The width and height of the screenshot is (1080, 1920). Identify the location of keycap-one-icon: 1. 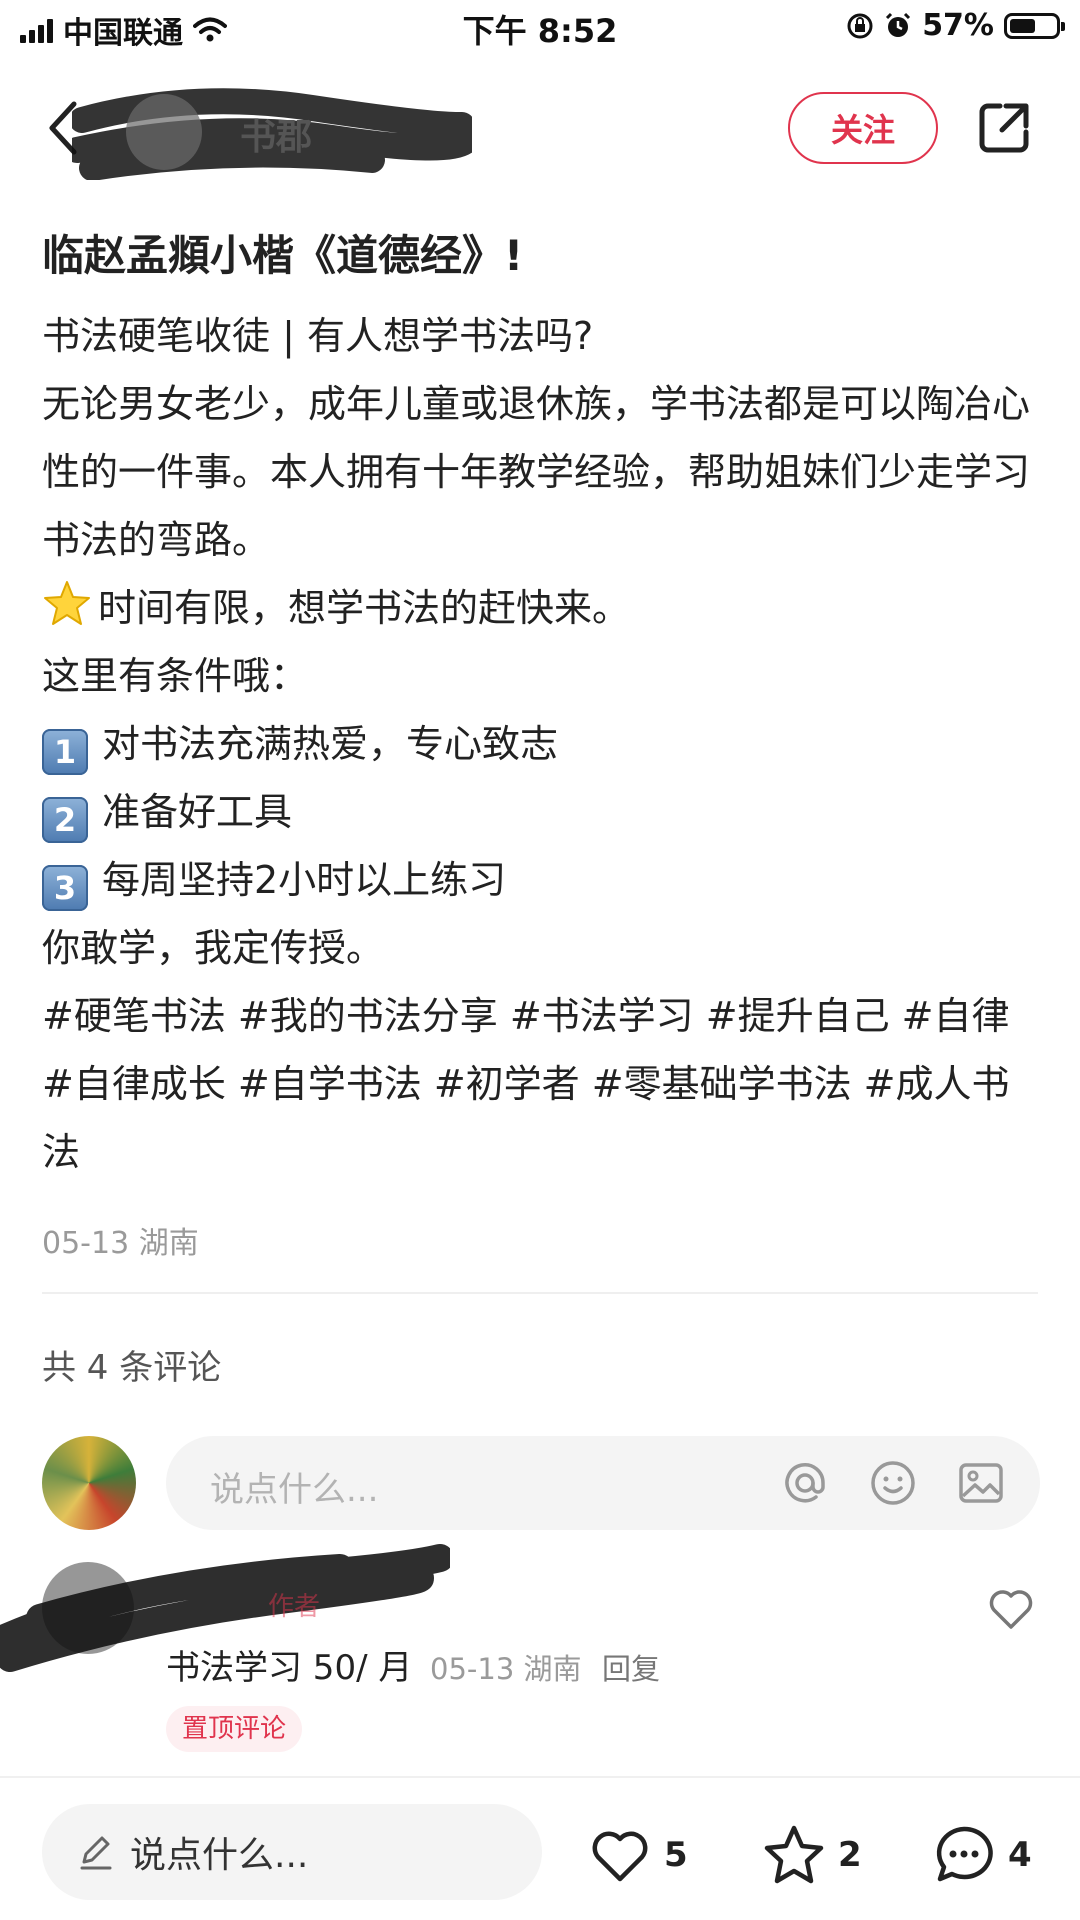
(65, 752).